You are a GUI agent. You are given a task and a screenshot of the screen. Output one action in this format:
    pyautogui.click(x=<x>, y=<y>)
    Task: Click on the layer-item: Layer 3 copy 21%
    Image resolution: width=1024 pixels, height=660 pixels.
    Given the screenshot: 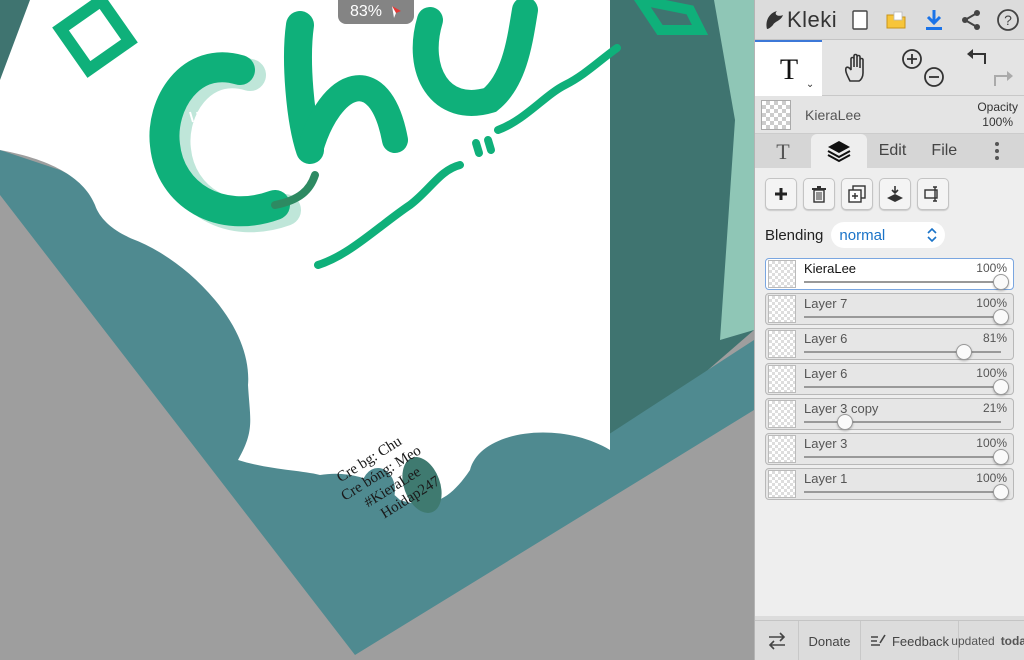 What is the action you would take?
    pyautogui.click(x=889, y=414)
    